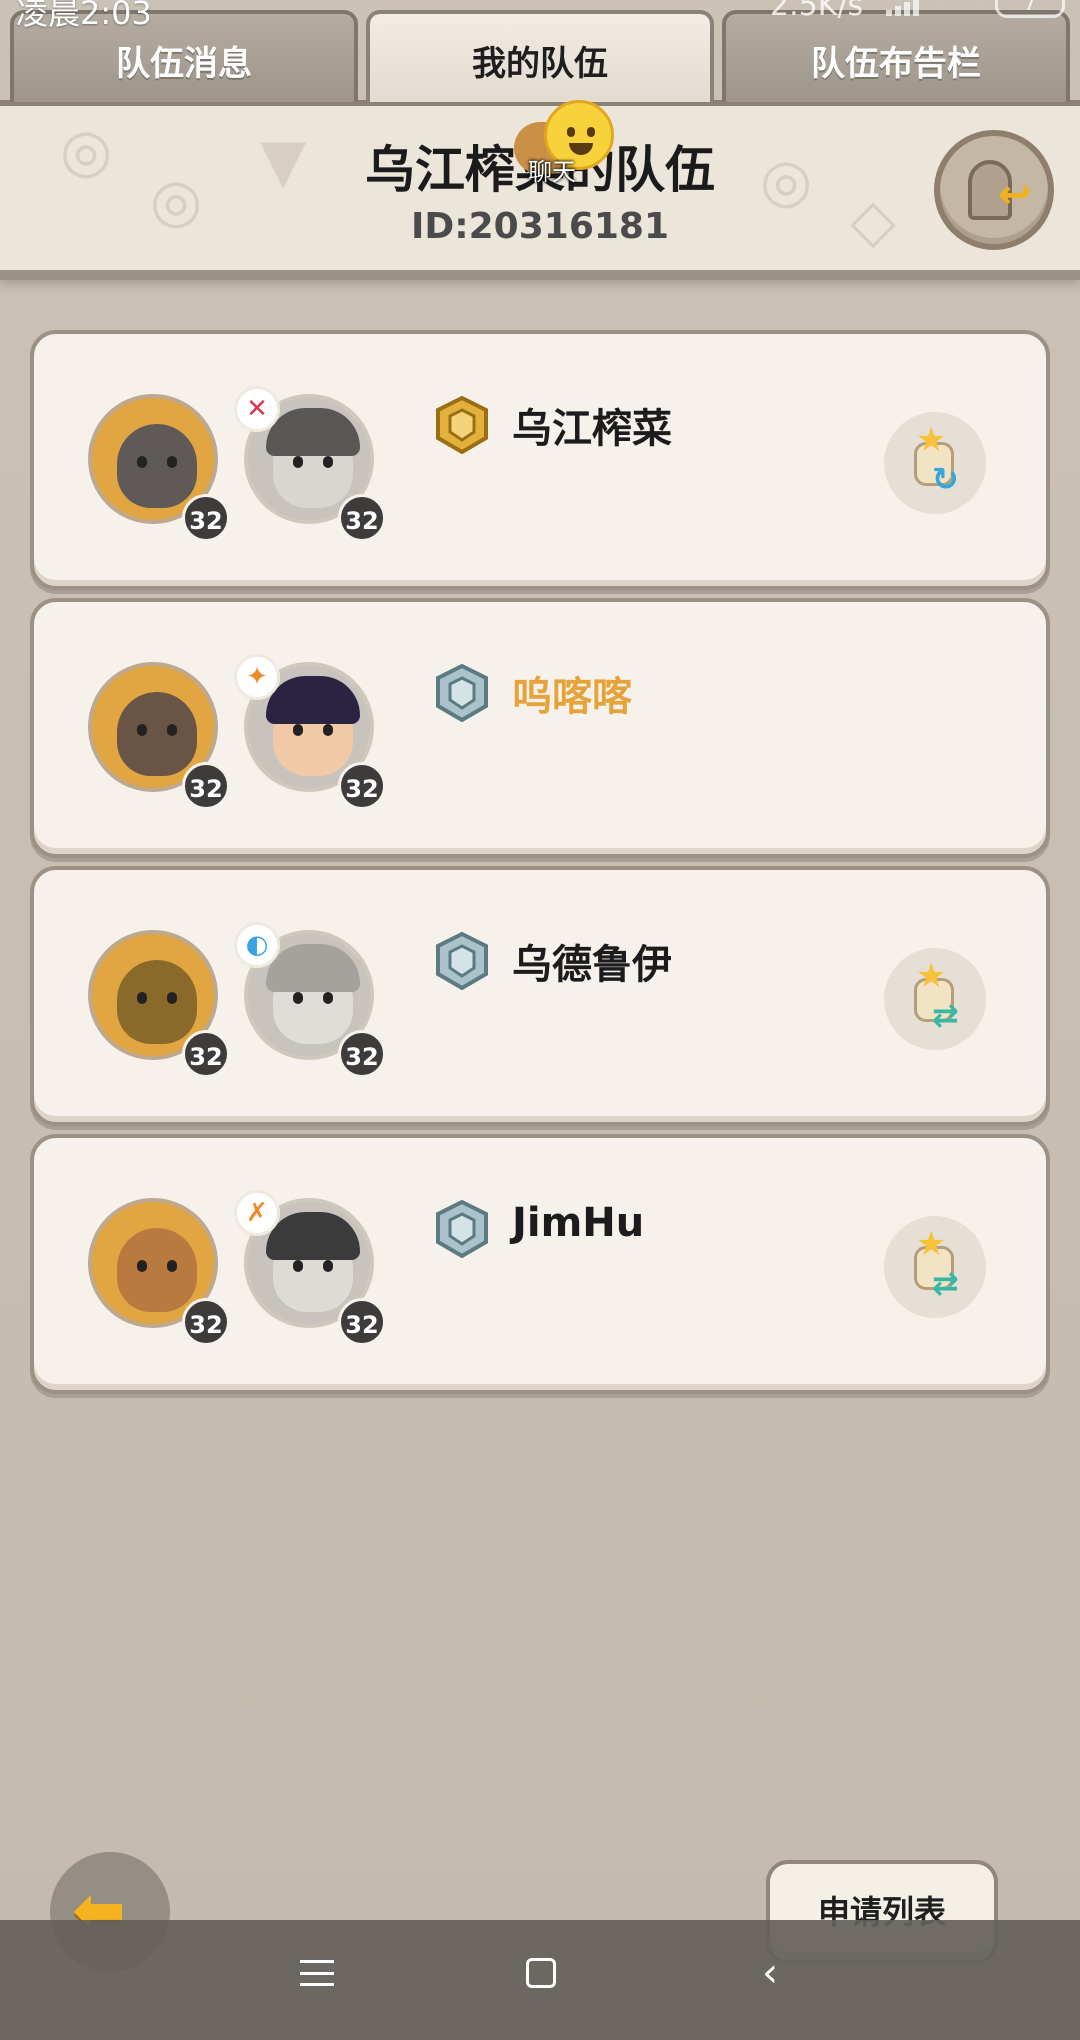  I want to click on exit-arrow-icon: ↩, so click(1015, 195).